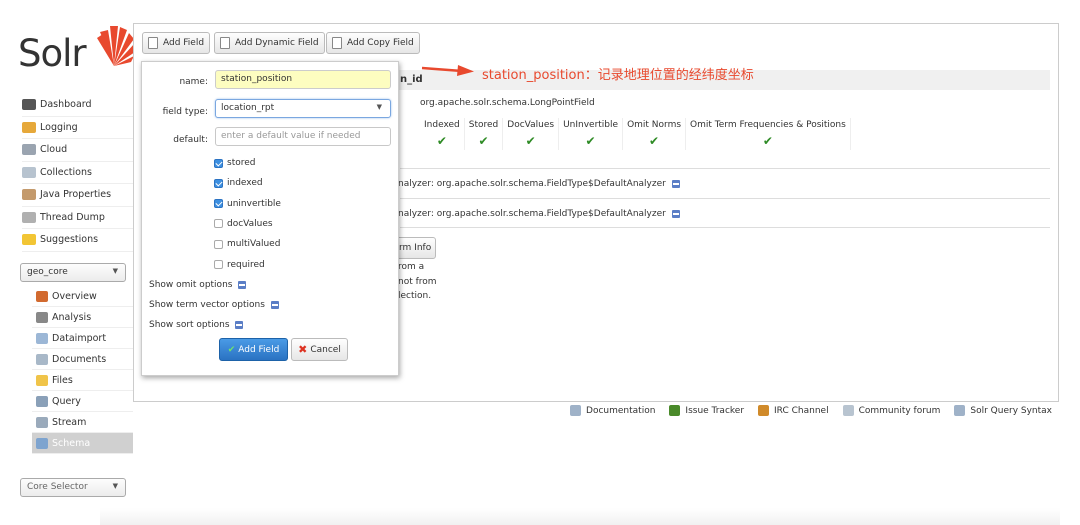 The width and height of the screenshot is (1080, 525). I want to click on footer-link-issue-tracker: Issue Tracker, so click(706, 410).